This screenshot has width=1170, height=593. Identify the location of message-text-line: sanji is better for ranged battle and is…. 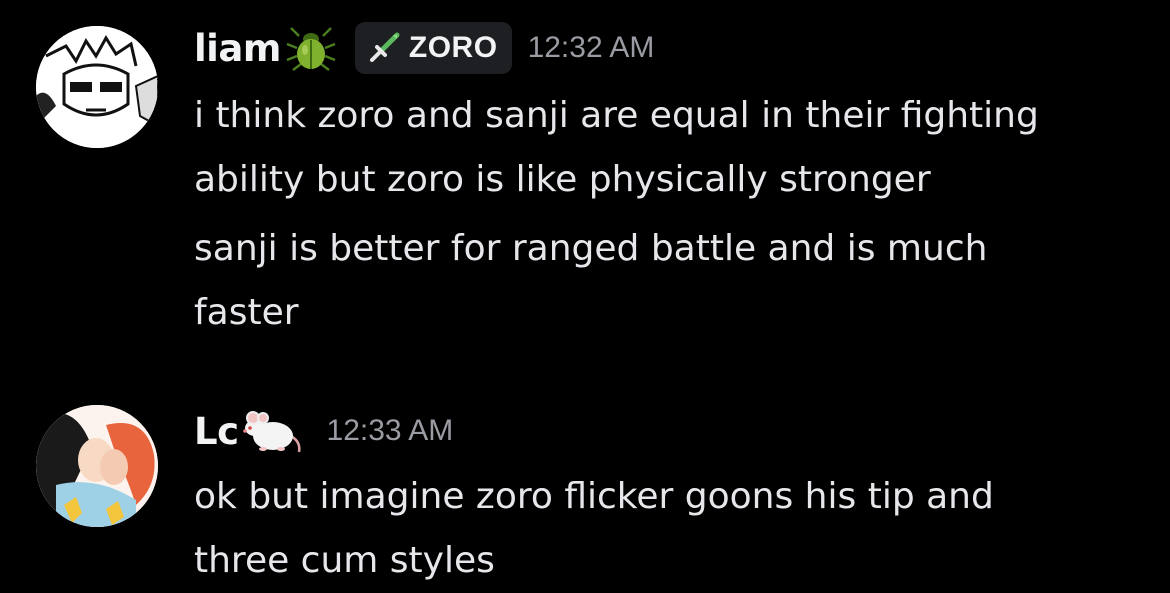
(591, 248).